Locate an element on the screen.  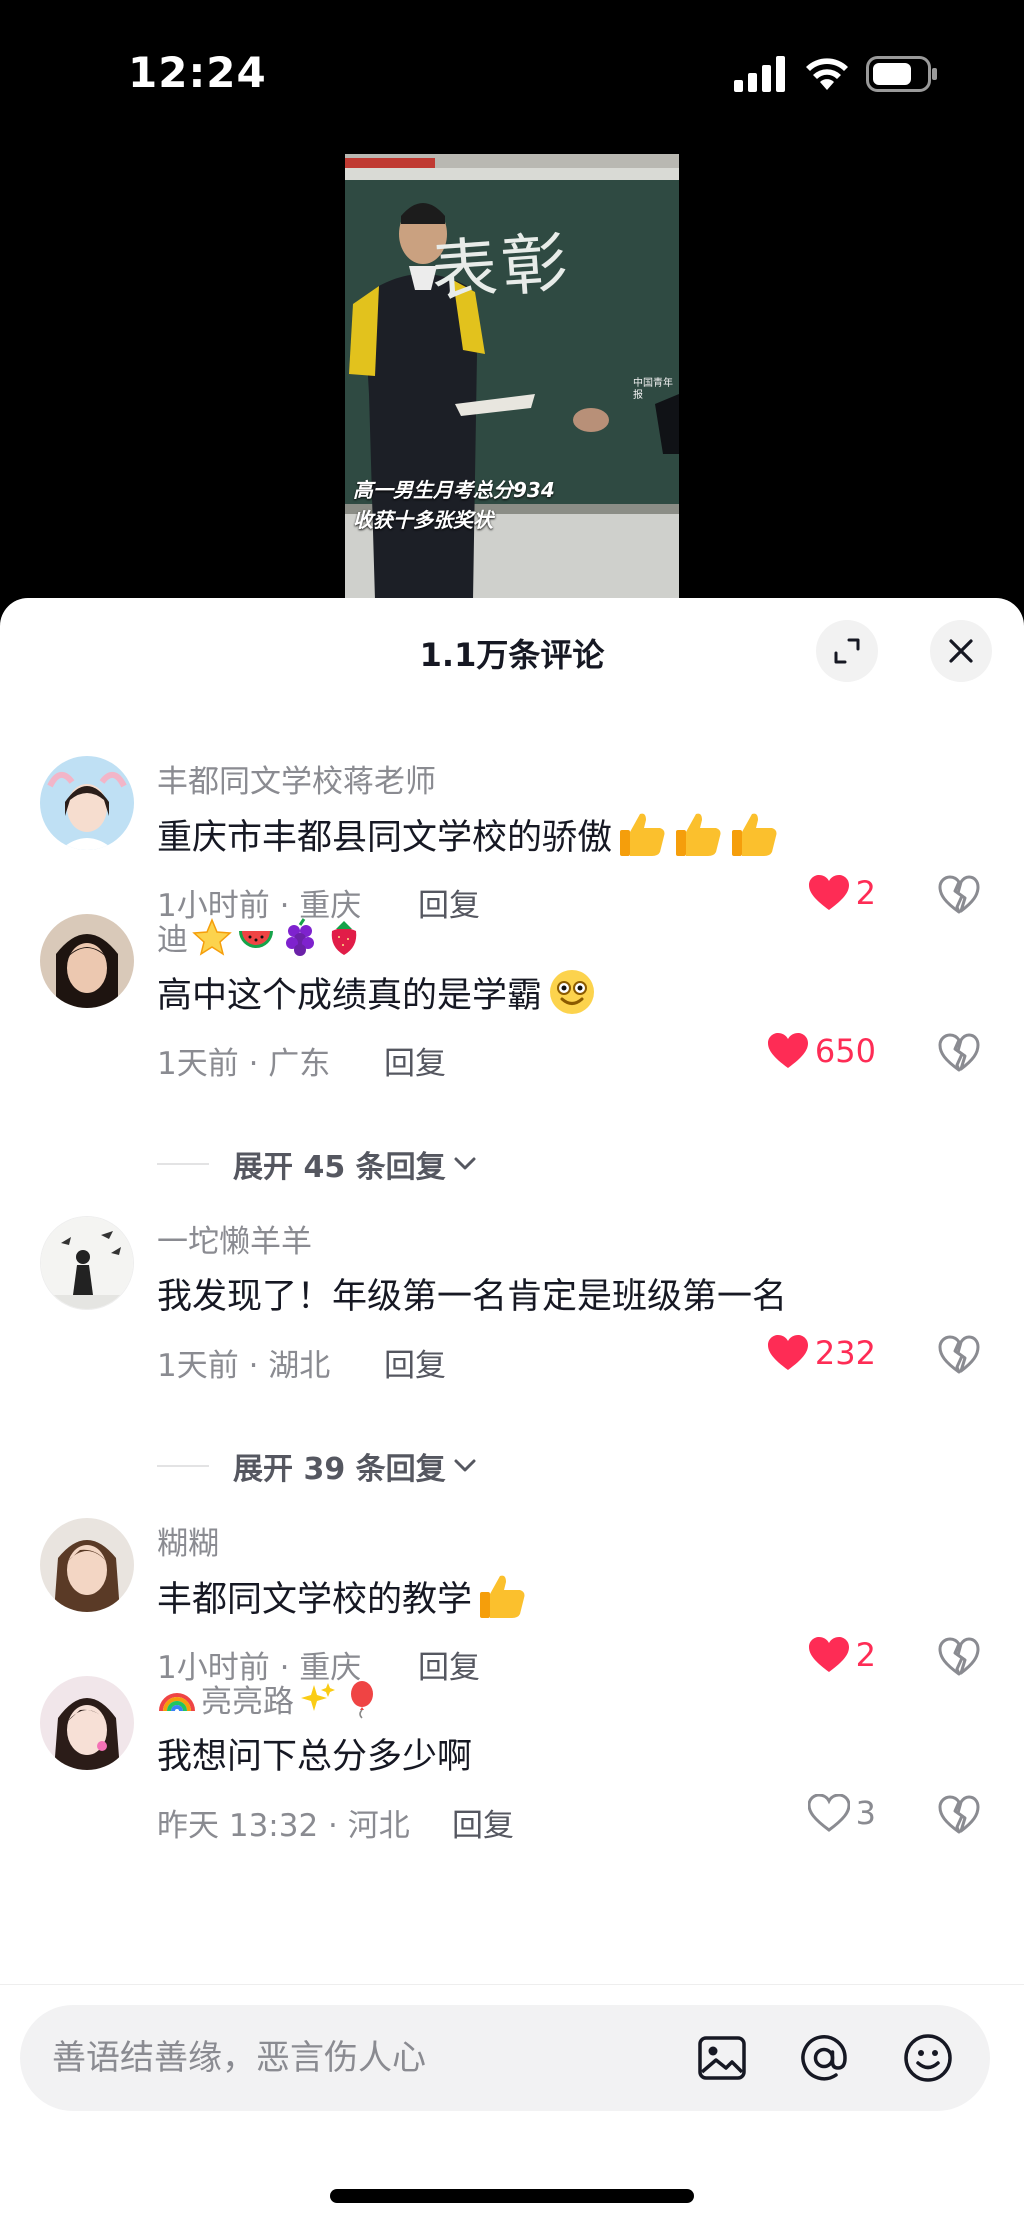
signal-icon is located at coordinates (759, 74).